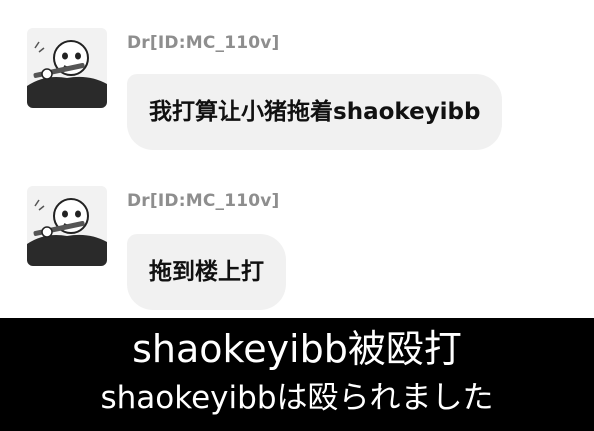 This screenshot has height=431, width=594. What do you see at coordinates (206, 272) in the screenshot?
I see `message-bubble: 拖到楼上打` at bounding box center [206, 272].